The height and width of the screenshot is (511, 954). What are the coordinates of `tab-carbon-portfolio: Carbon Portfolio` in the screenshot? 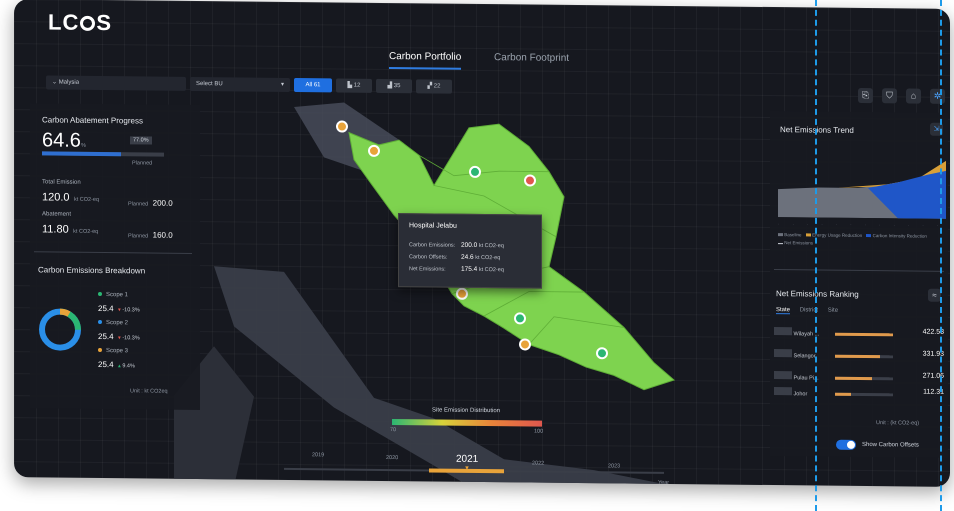 It's located at (425, 60).